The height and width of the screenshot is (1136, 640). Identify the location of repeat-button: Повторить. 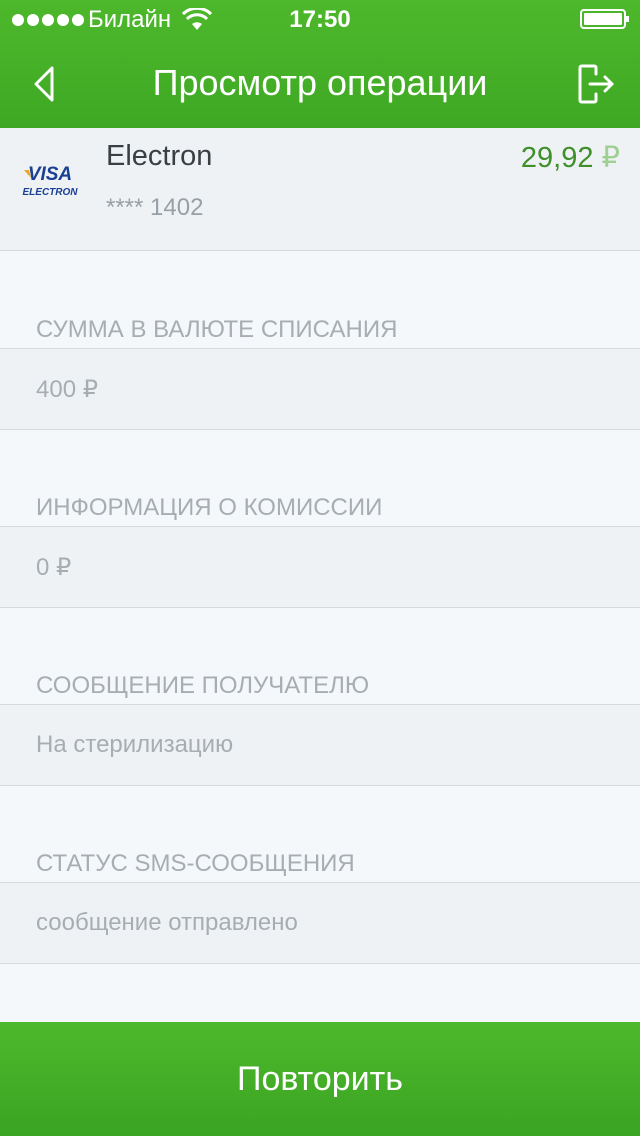
(320, 1079).